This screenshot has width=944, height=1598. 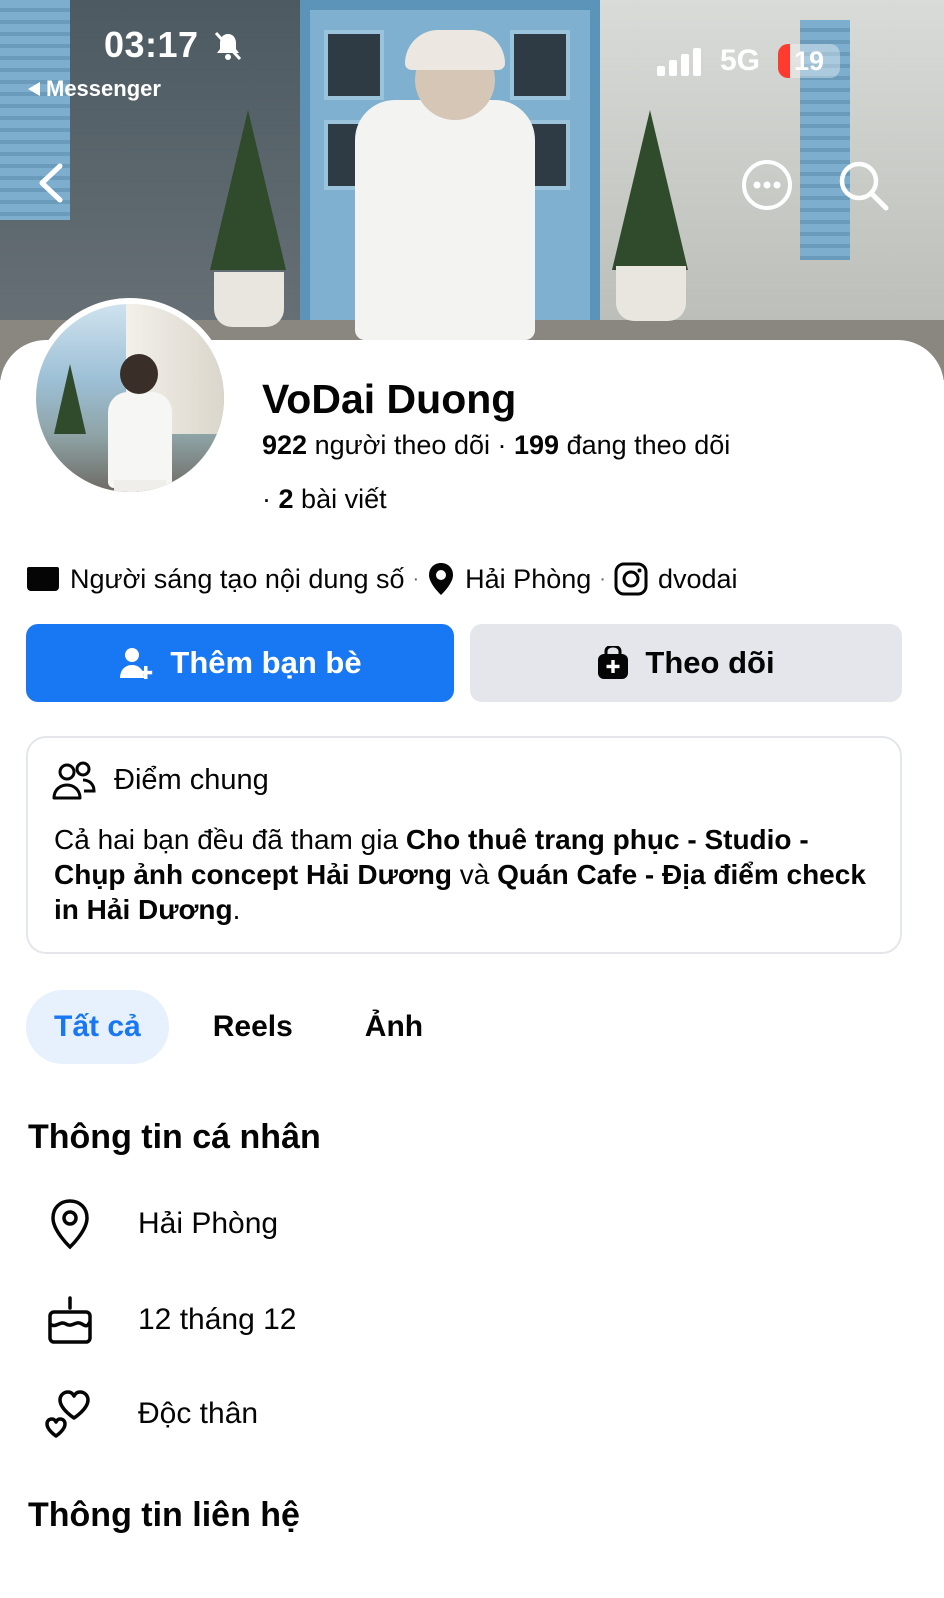 What do you see at coordinates (698, 579) in the screenshot?
I see `instagram-handle: dvodai` at bounding box center [698, 579].